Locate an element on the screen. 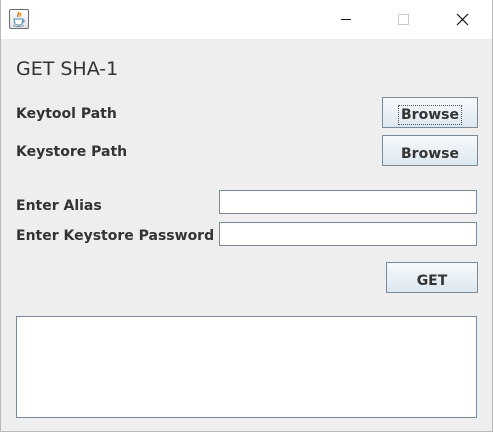  title-bar is located at coordinates (246, 19).